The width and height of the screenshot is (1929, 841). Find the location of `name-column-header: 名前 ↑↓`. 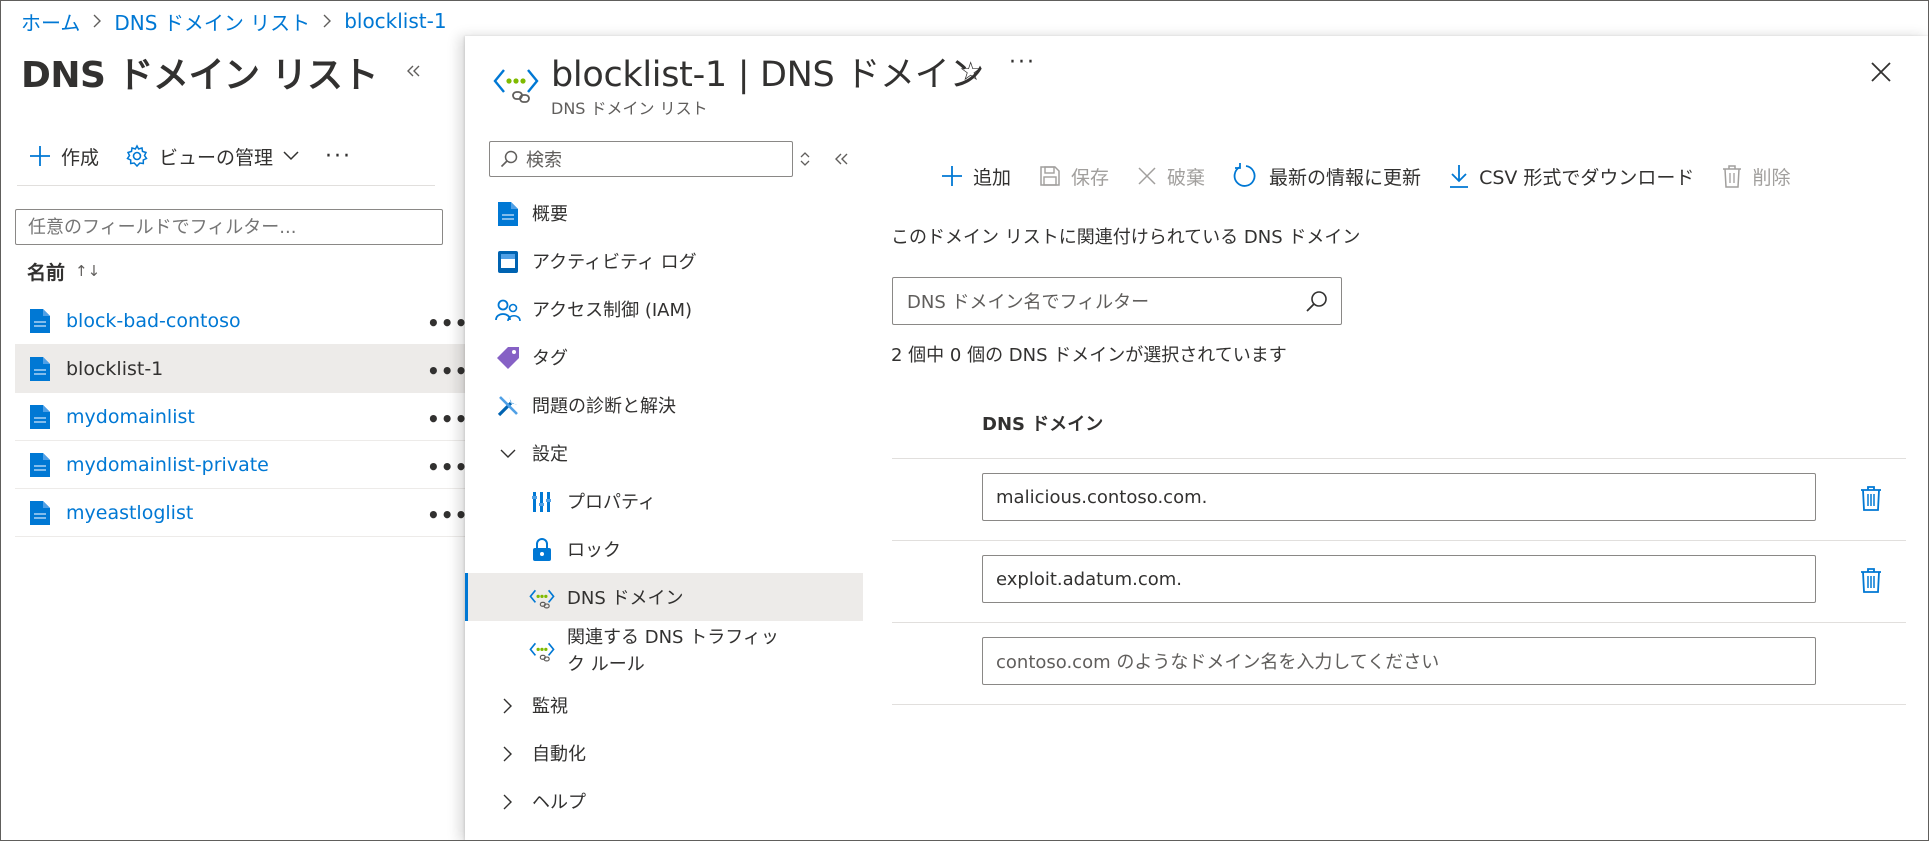

name-column-header: 名前 ↑↓ is located at coordinates (63, 271).